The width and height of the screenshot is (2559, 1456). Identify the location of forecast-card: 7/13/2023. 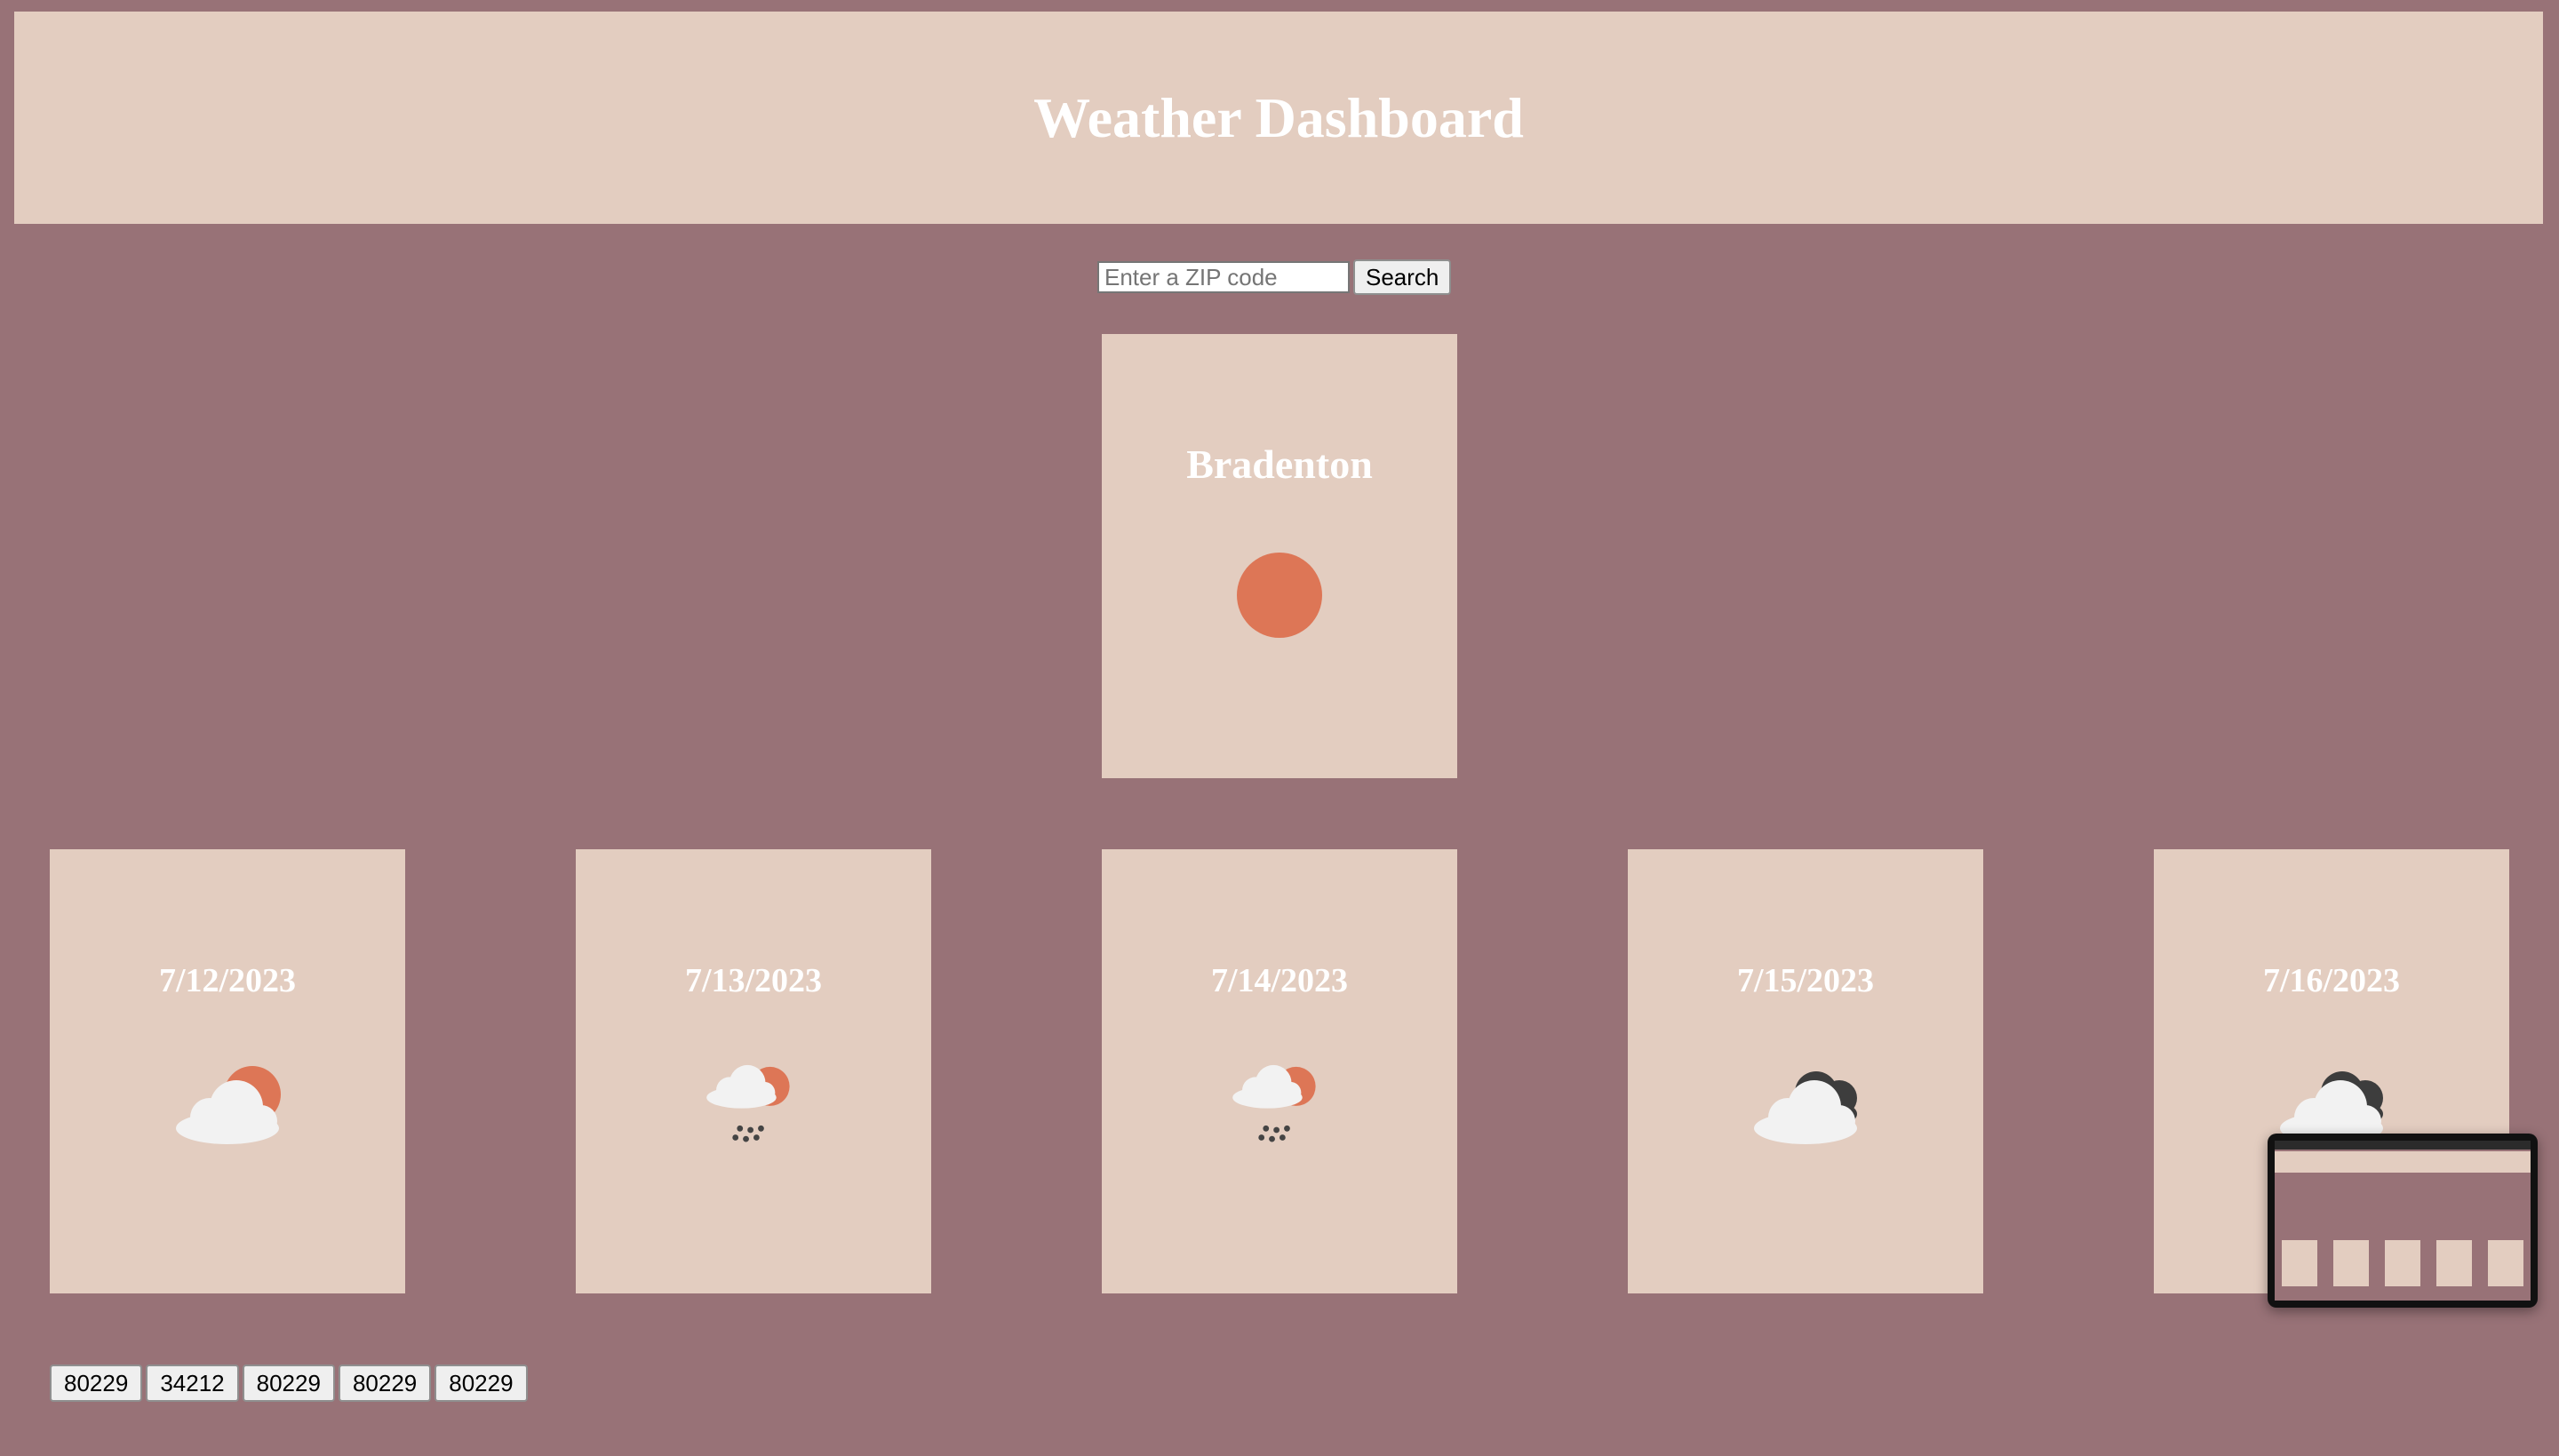
(754, 1071).